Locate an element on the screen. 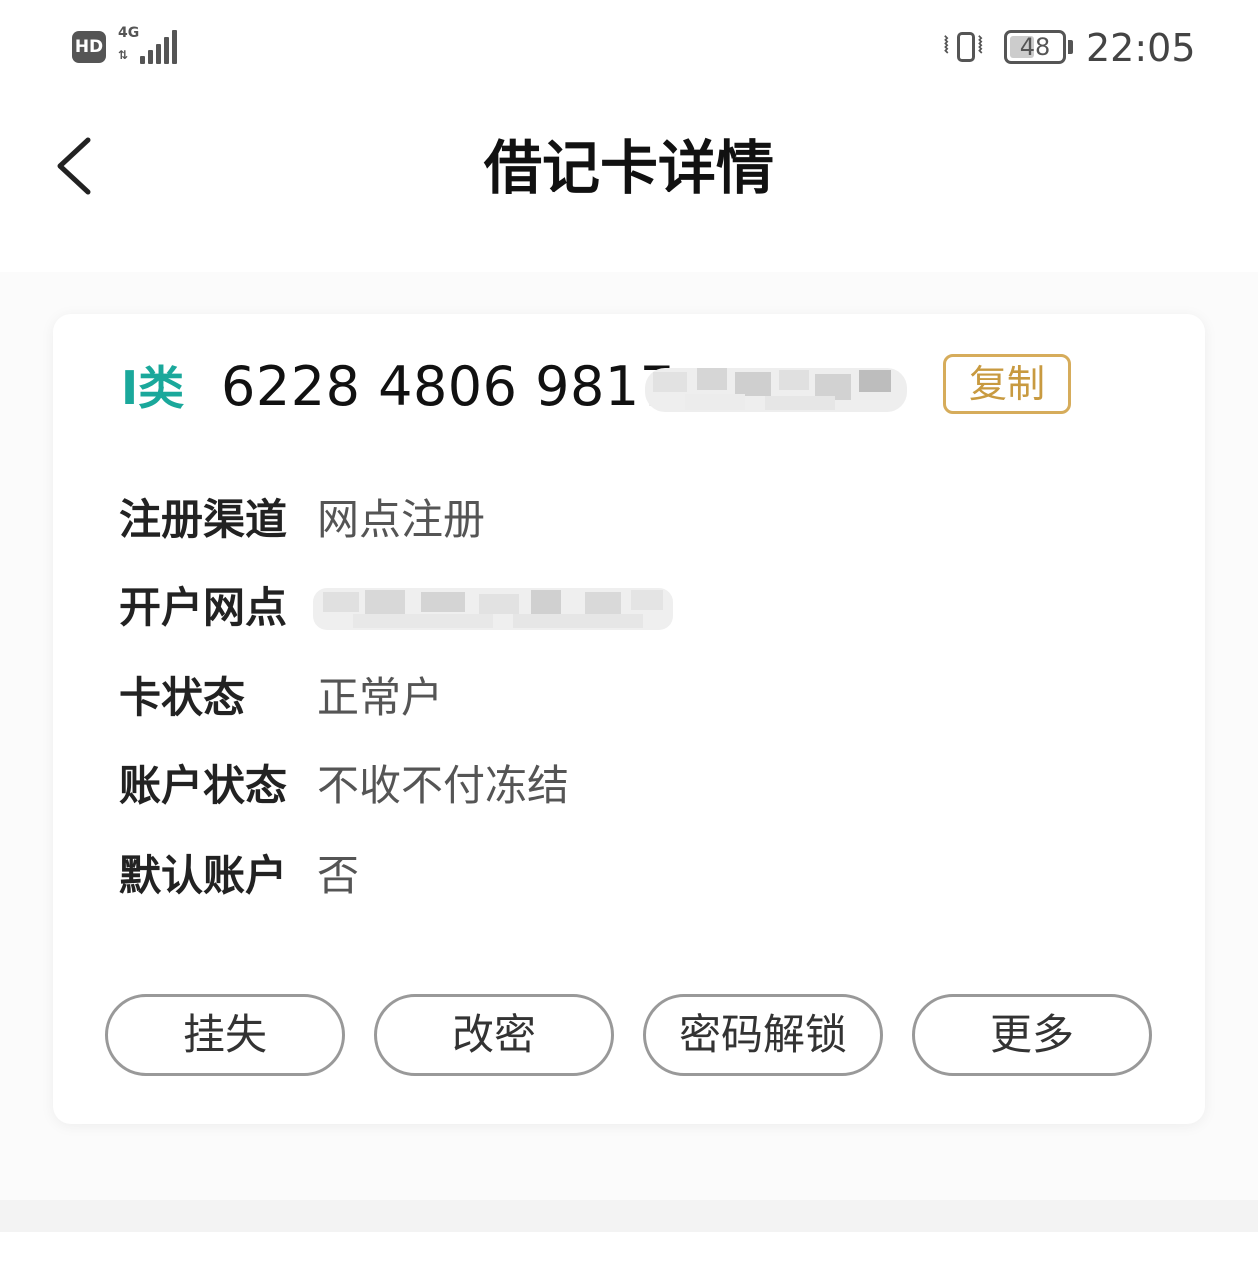 The height and width of the screenshot is (1280, 1258). change-password-button: 改密 is located at coordinates (494, 1035).